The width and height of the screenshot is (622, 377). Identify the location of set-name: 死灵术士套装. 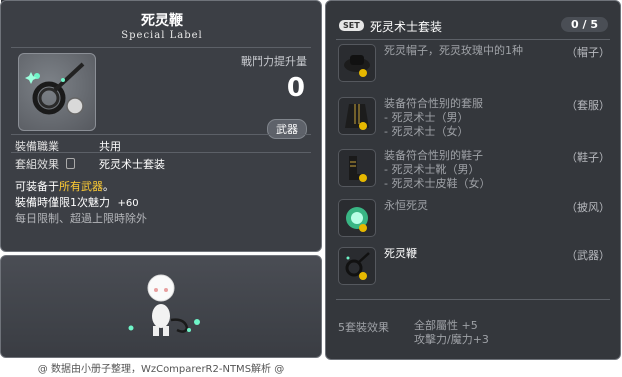
(406, 27).